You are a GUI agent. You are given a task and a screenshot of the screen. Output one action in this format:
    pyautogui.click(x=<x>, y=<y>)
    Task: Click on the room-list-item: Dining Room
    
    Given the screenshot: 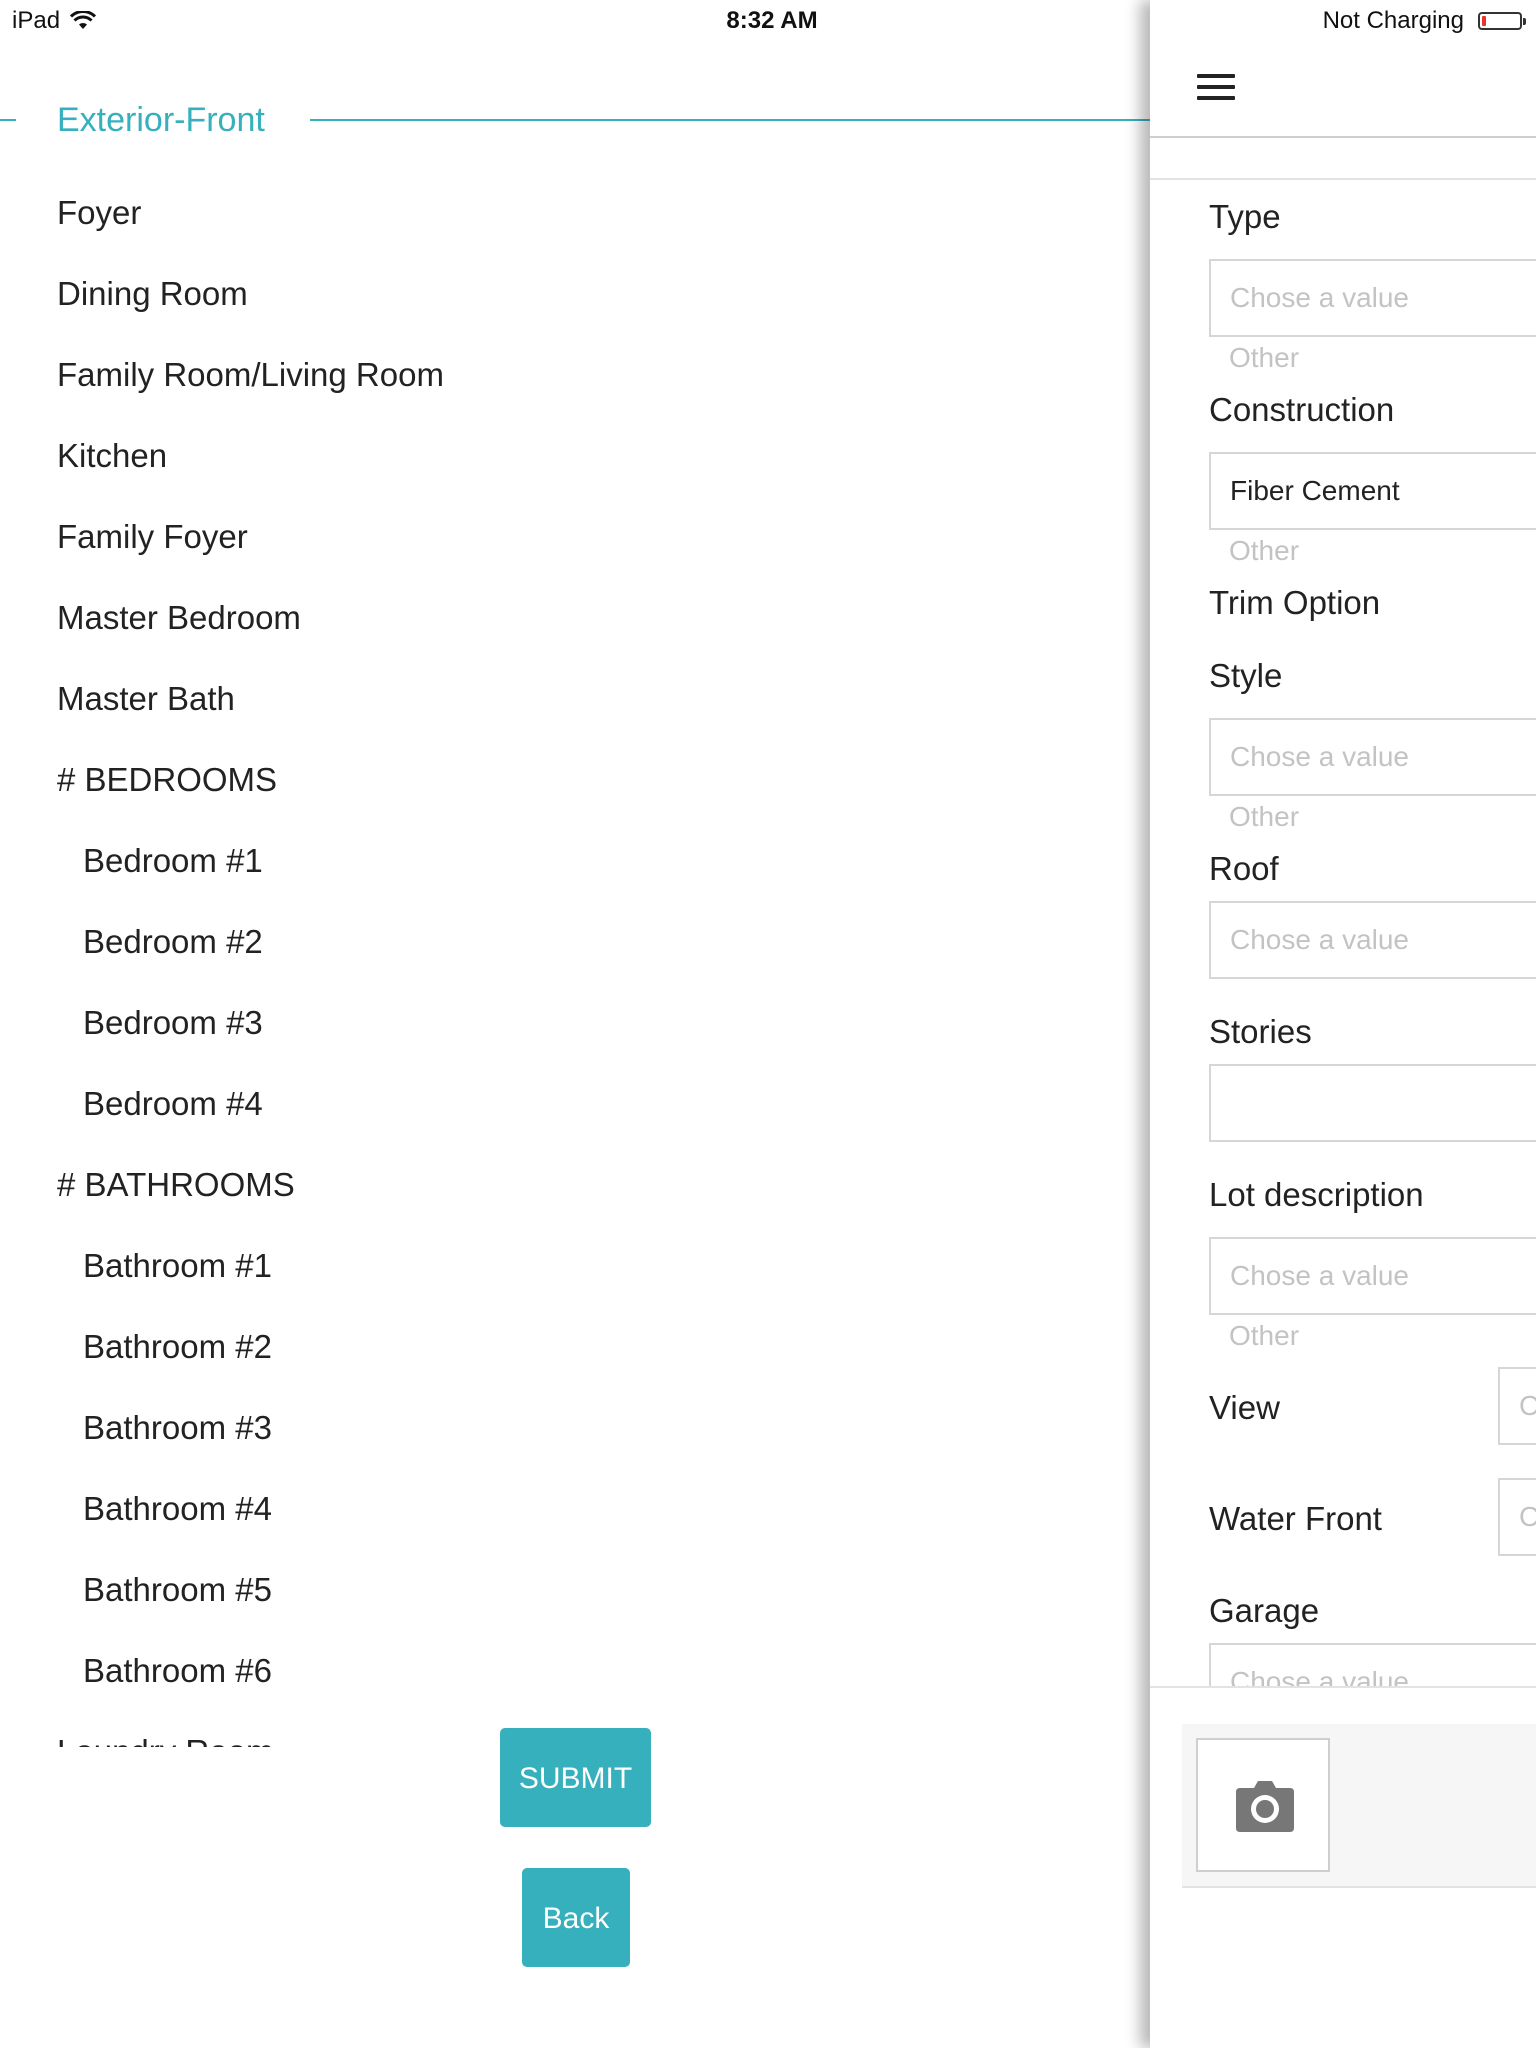 What is the action you would take?
    pyautogui.click(x=575, y=293)
    